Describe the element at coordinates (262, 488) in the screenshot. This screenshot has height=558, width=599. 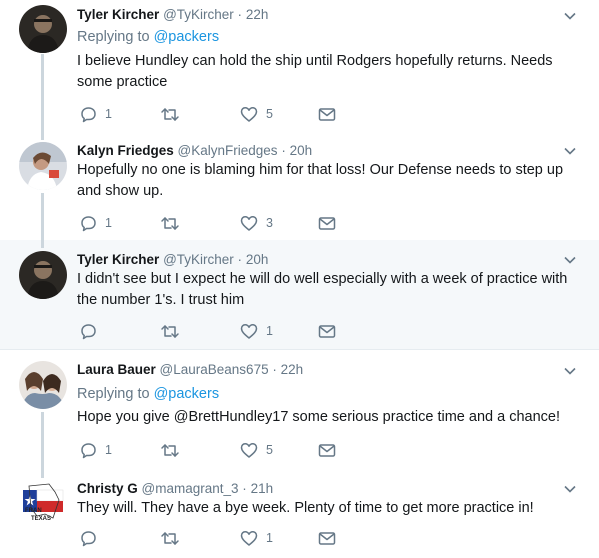
I see `timestamp: 21h` at that location.